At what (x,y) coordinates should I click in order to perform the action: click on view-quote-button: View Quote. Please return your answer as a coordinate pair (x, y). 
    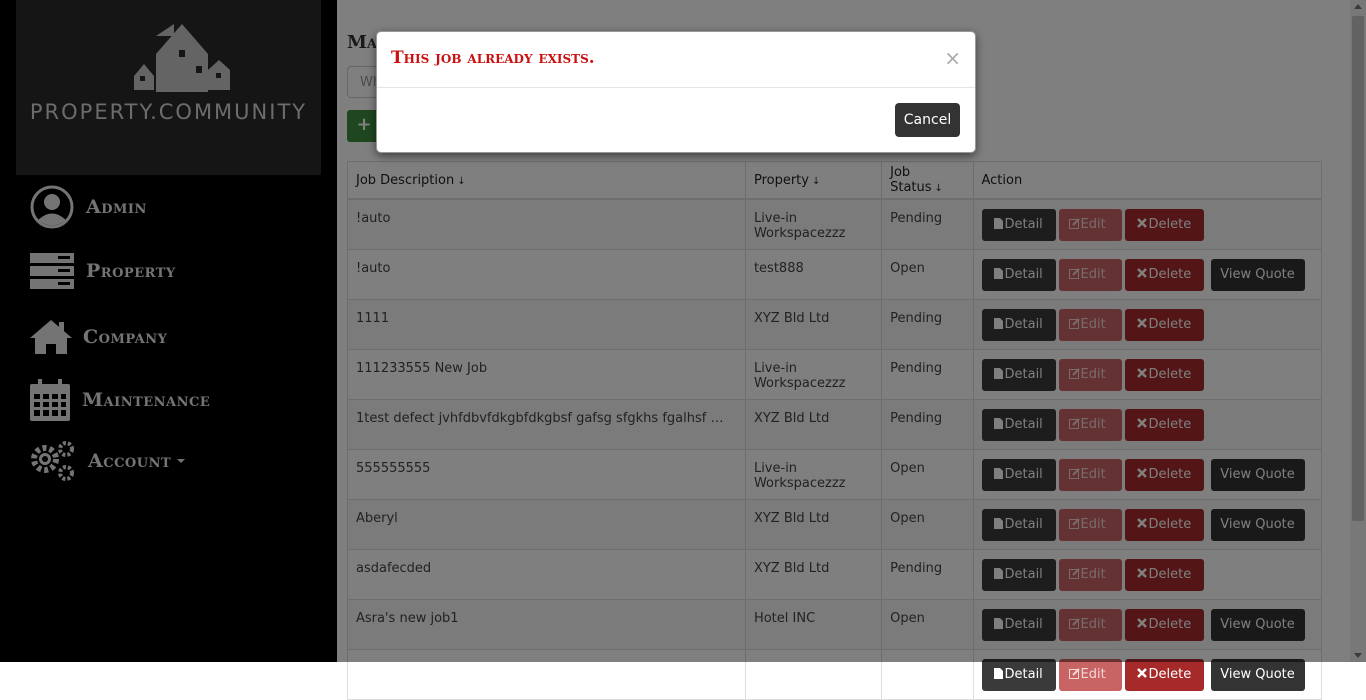
    Looking at the image, I should click on (1257, 674).